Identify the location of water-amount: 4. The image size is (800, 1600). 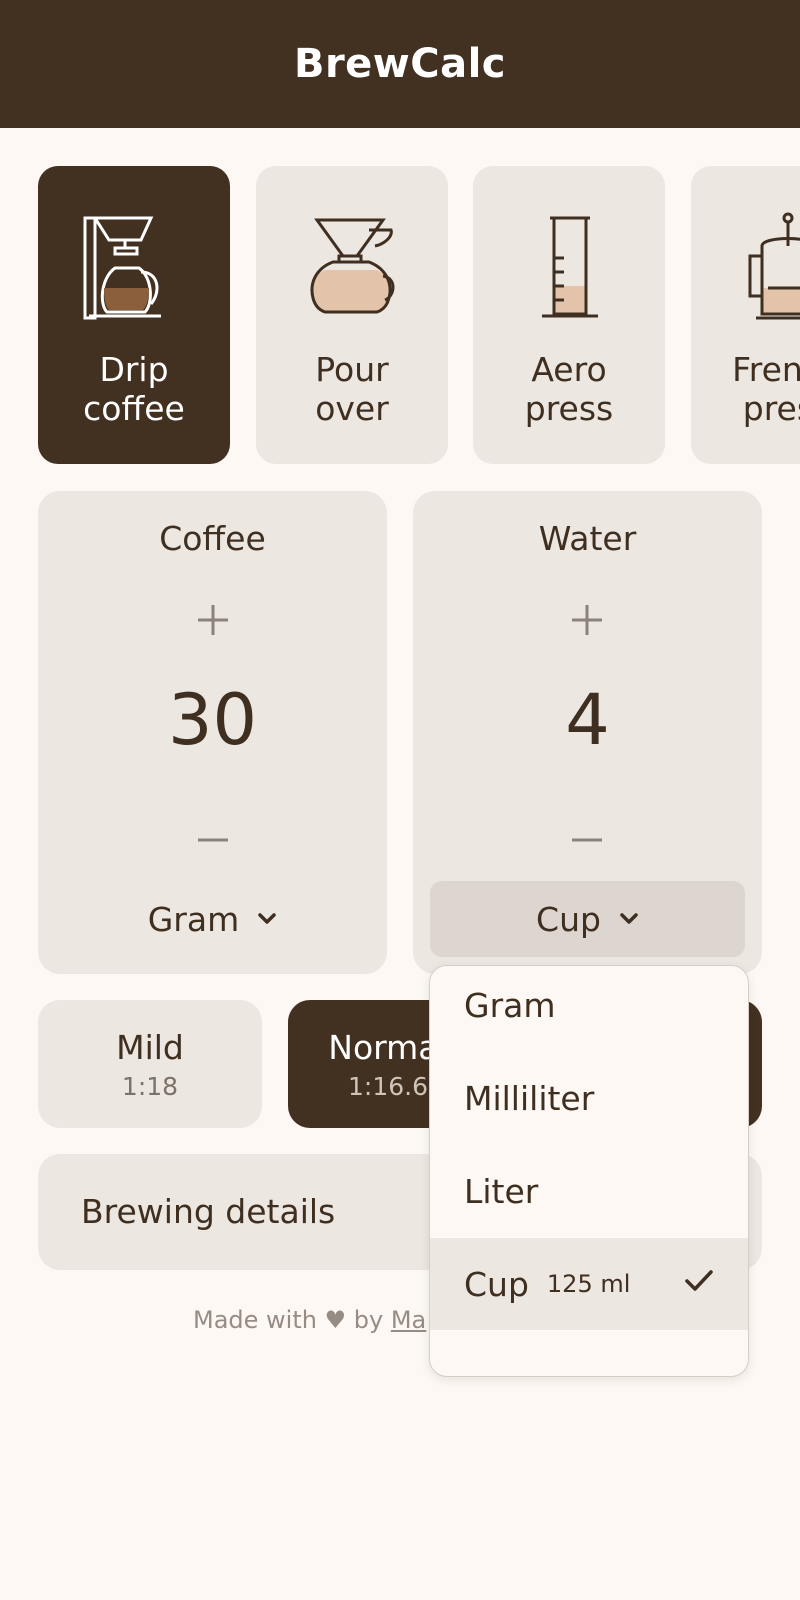
(587, 720).